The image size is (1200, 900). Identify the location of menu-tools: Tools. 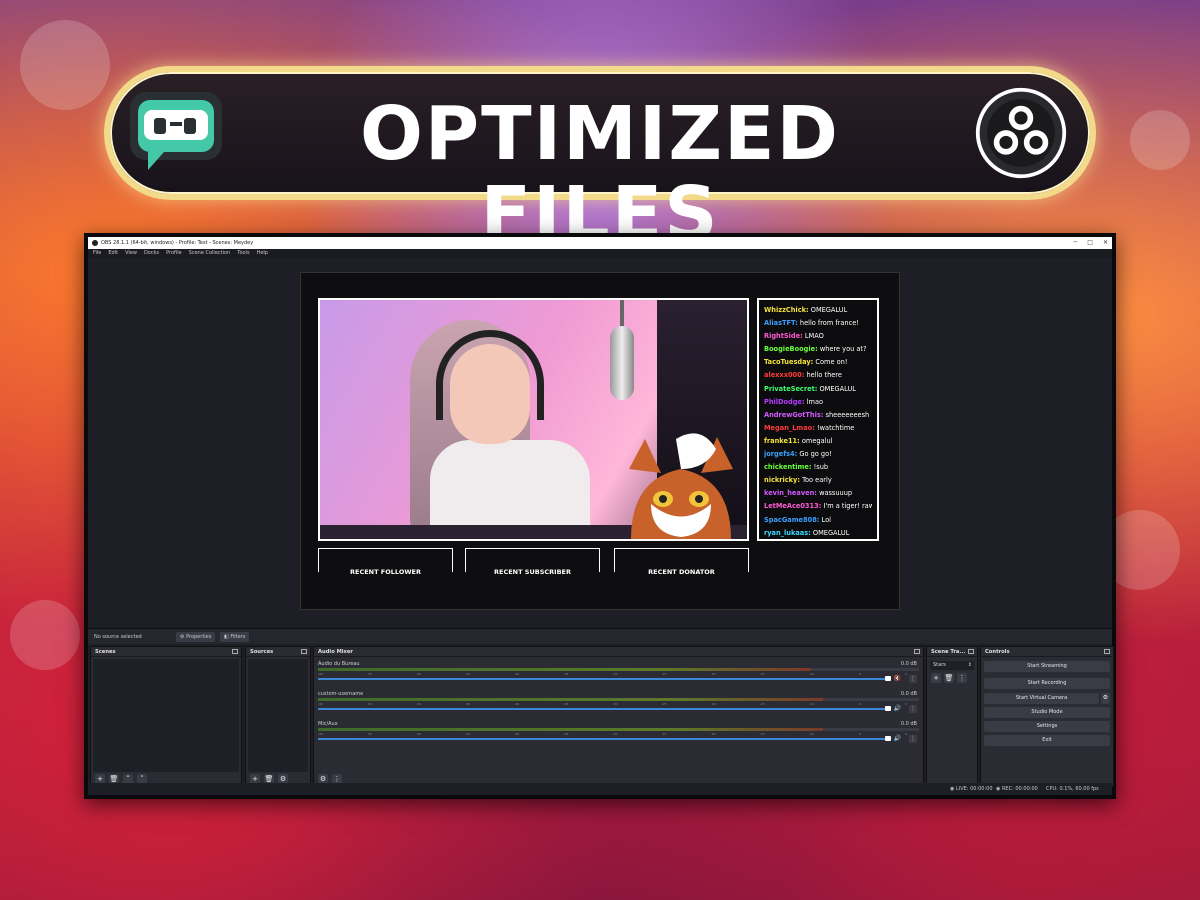
(243, 253).